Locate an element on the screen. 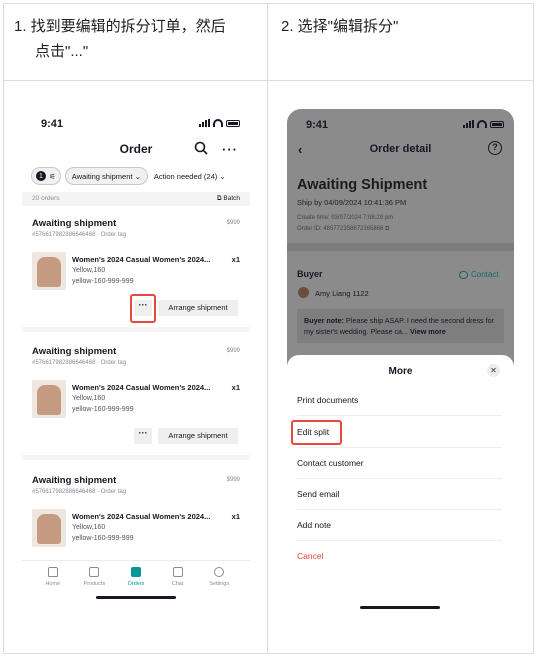 This screenshot has width=537, height=657. tab-label: Settings is located at coordinates (219, 584).